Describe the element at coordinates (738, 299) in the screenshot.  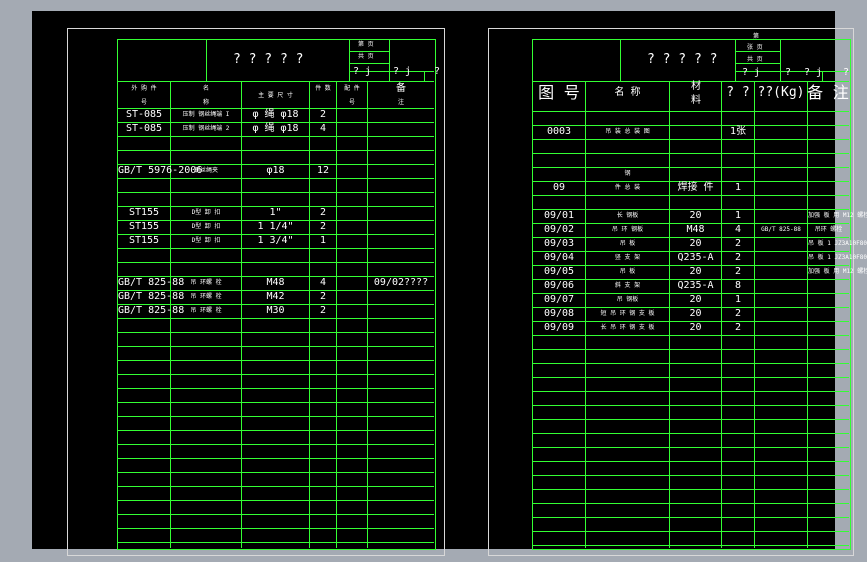
I see `cell-quantity: 1` at that location.